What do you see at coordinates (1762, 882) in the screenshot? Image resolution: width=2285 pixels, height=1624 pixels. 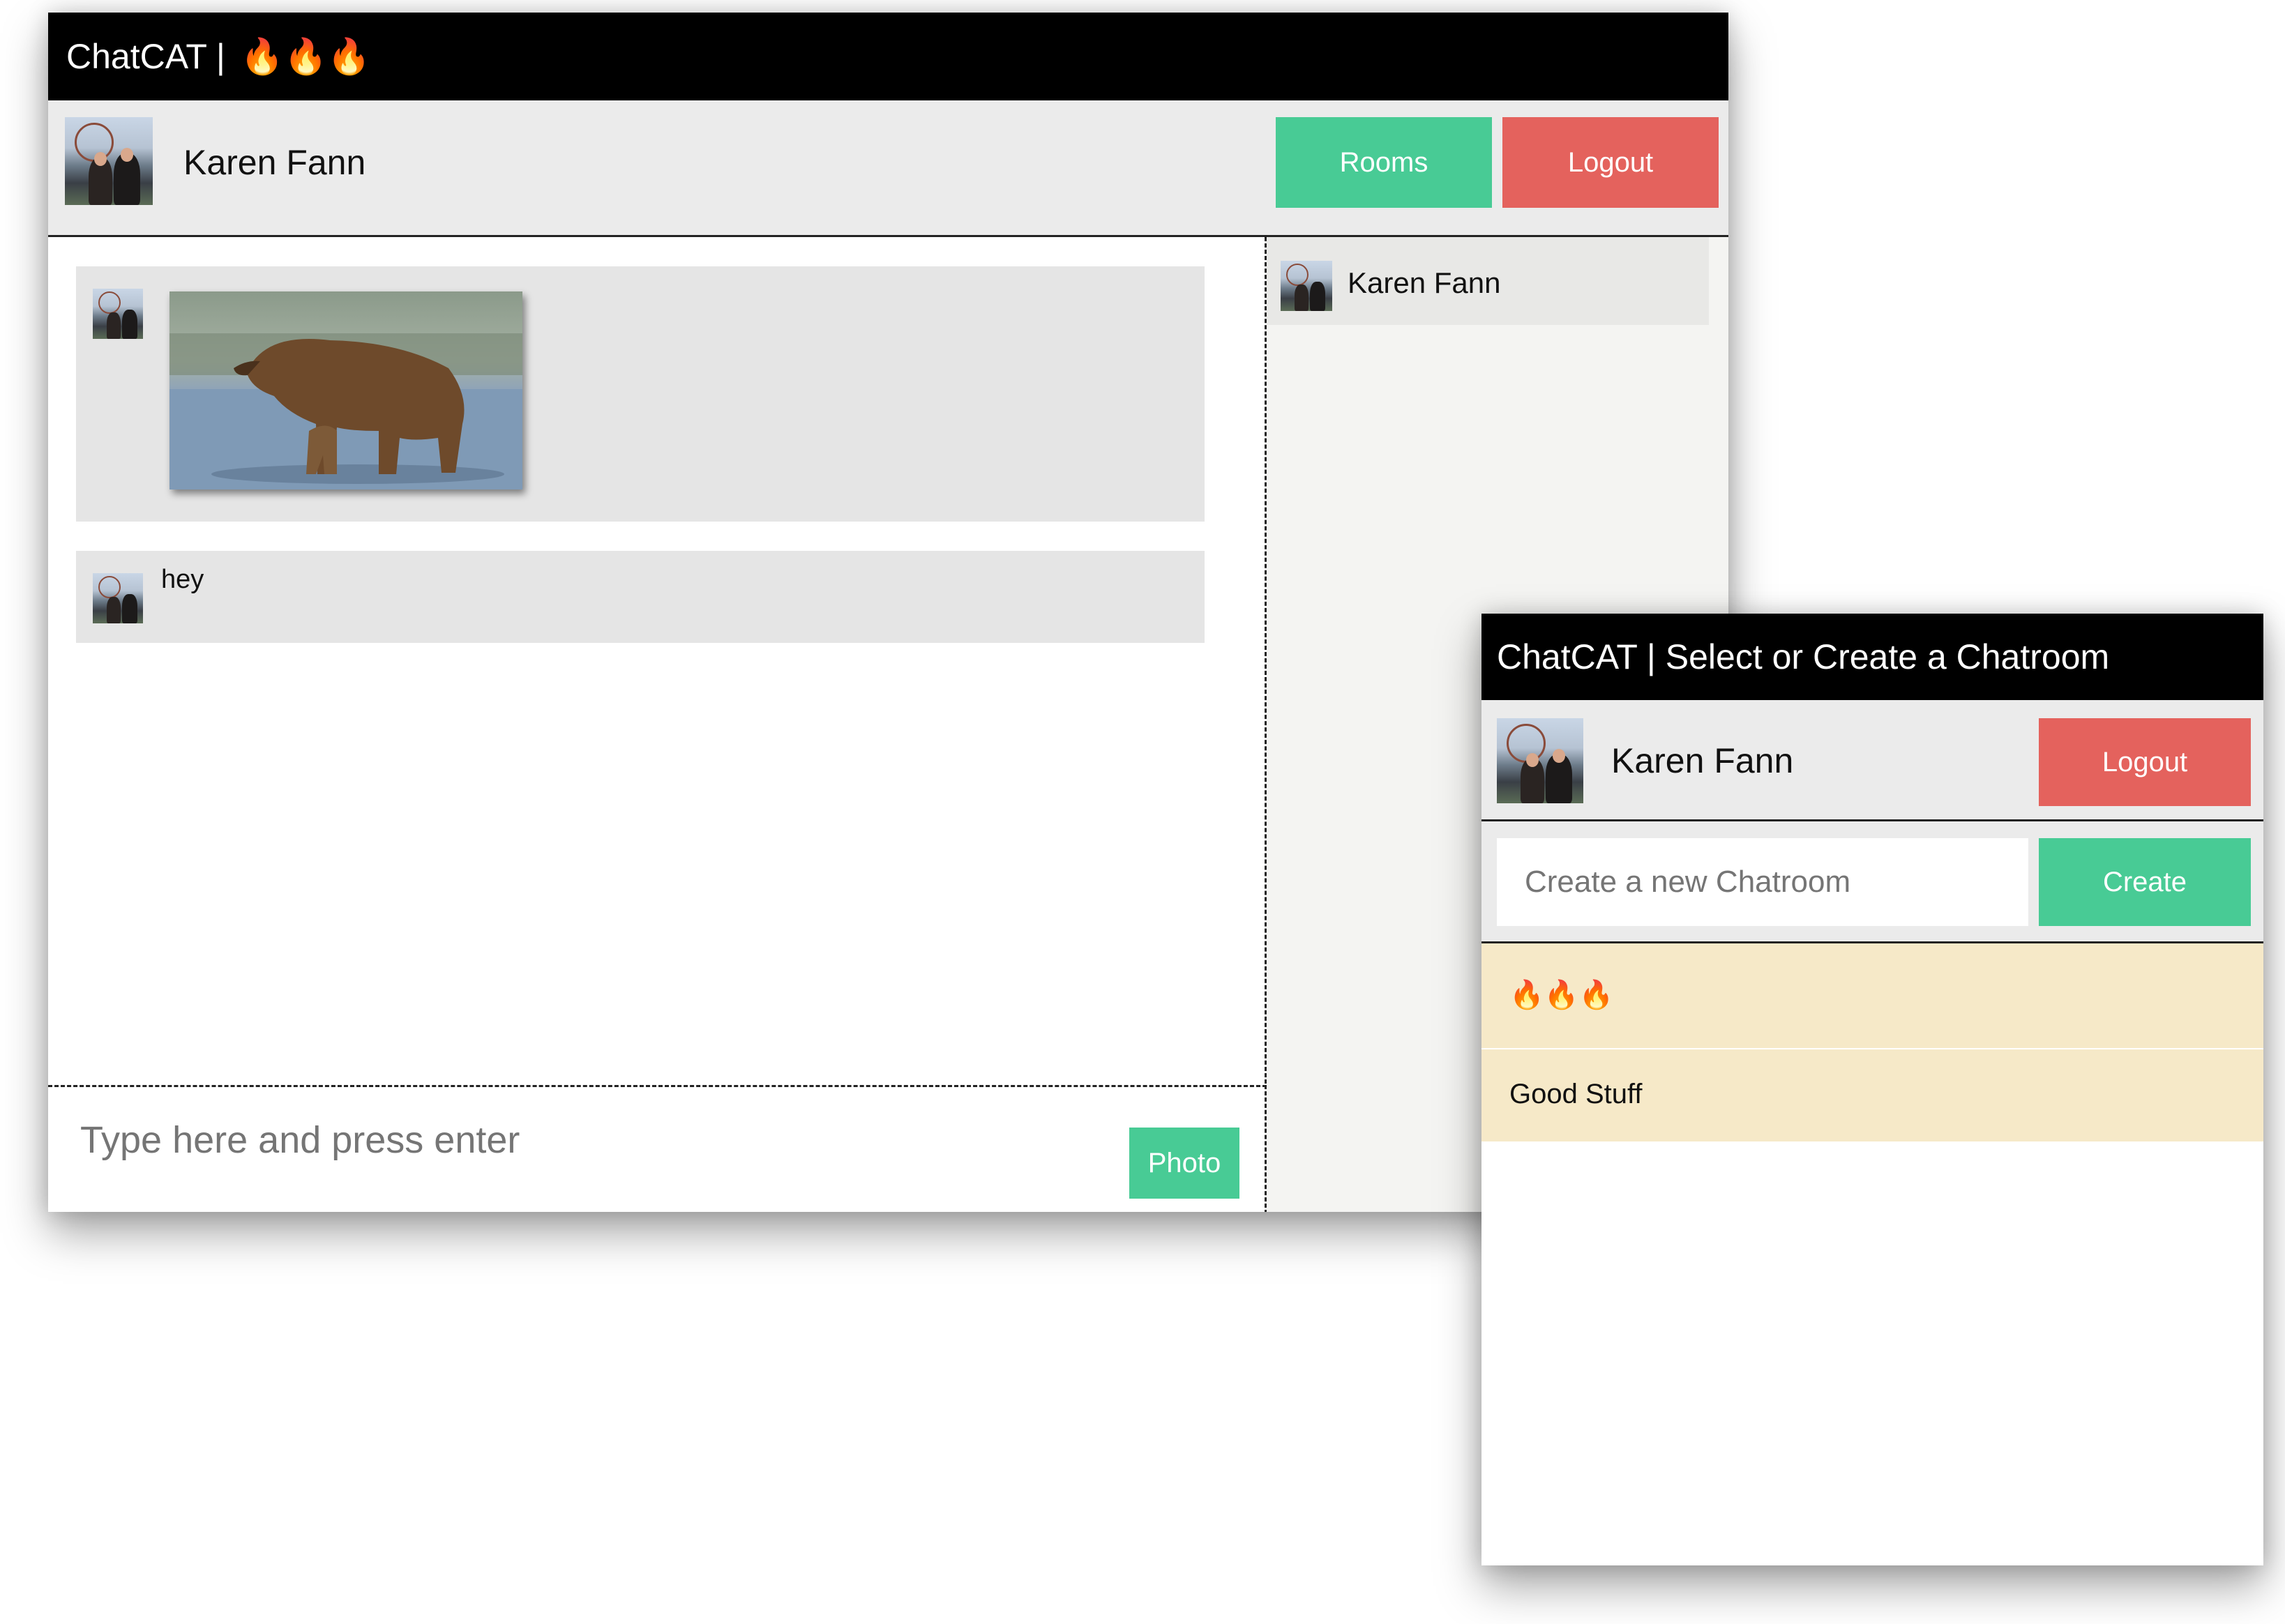 I see `new-room-input` at bounding box center [1762, 882].